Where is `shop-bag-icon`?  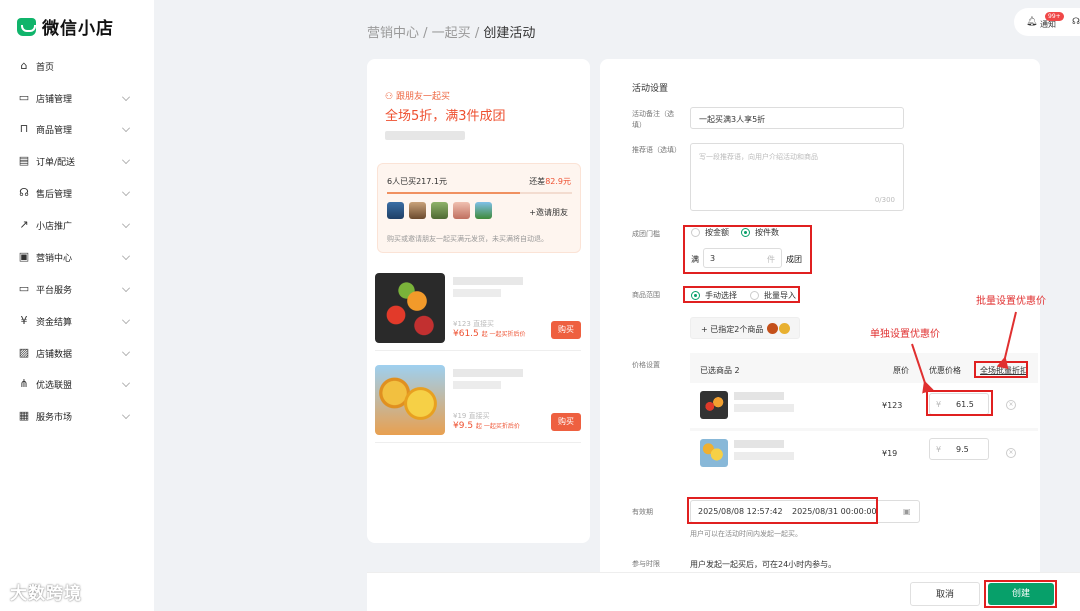
shop-bag-icon is located at coordinates (26, 26).